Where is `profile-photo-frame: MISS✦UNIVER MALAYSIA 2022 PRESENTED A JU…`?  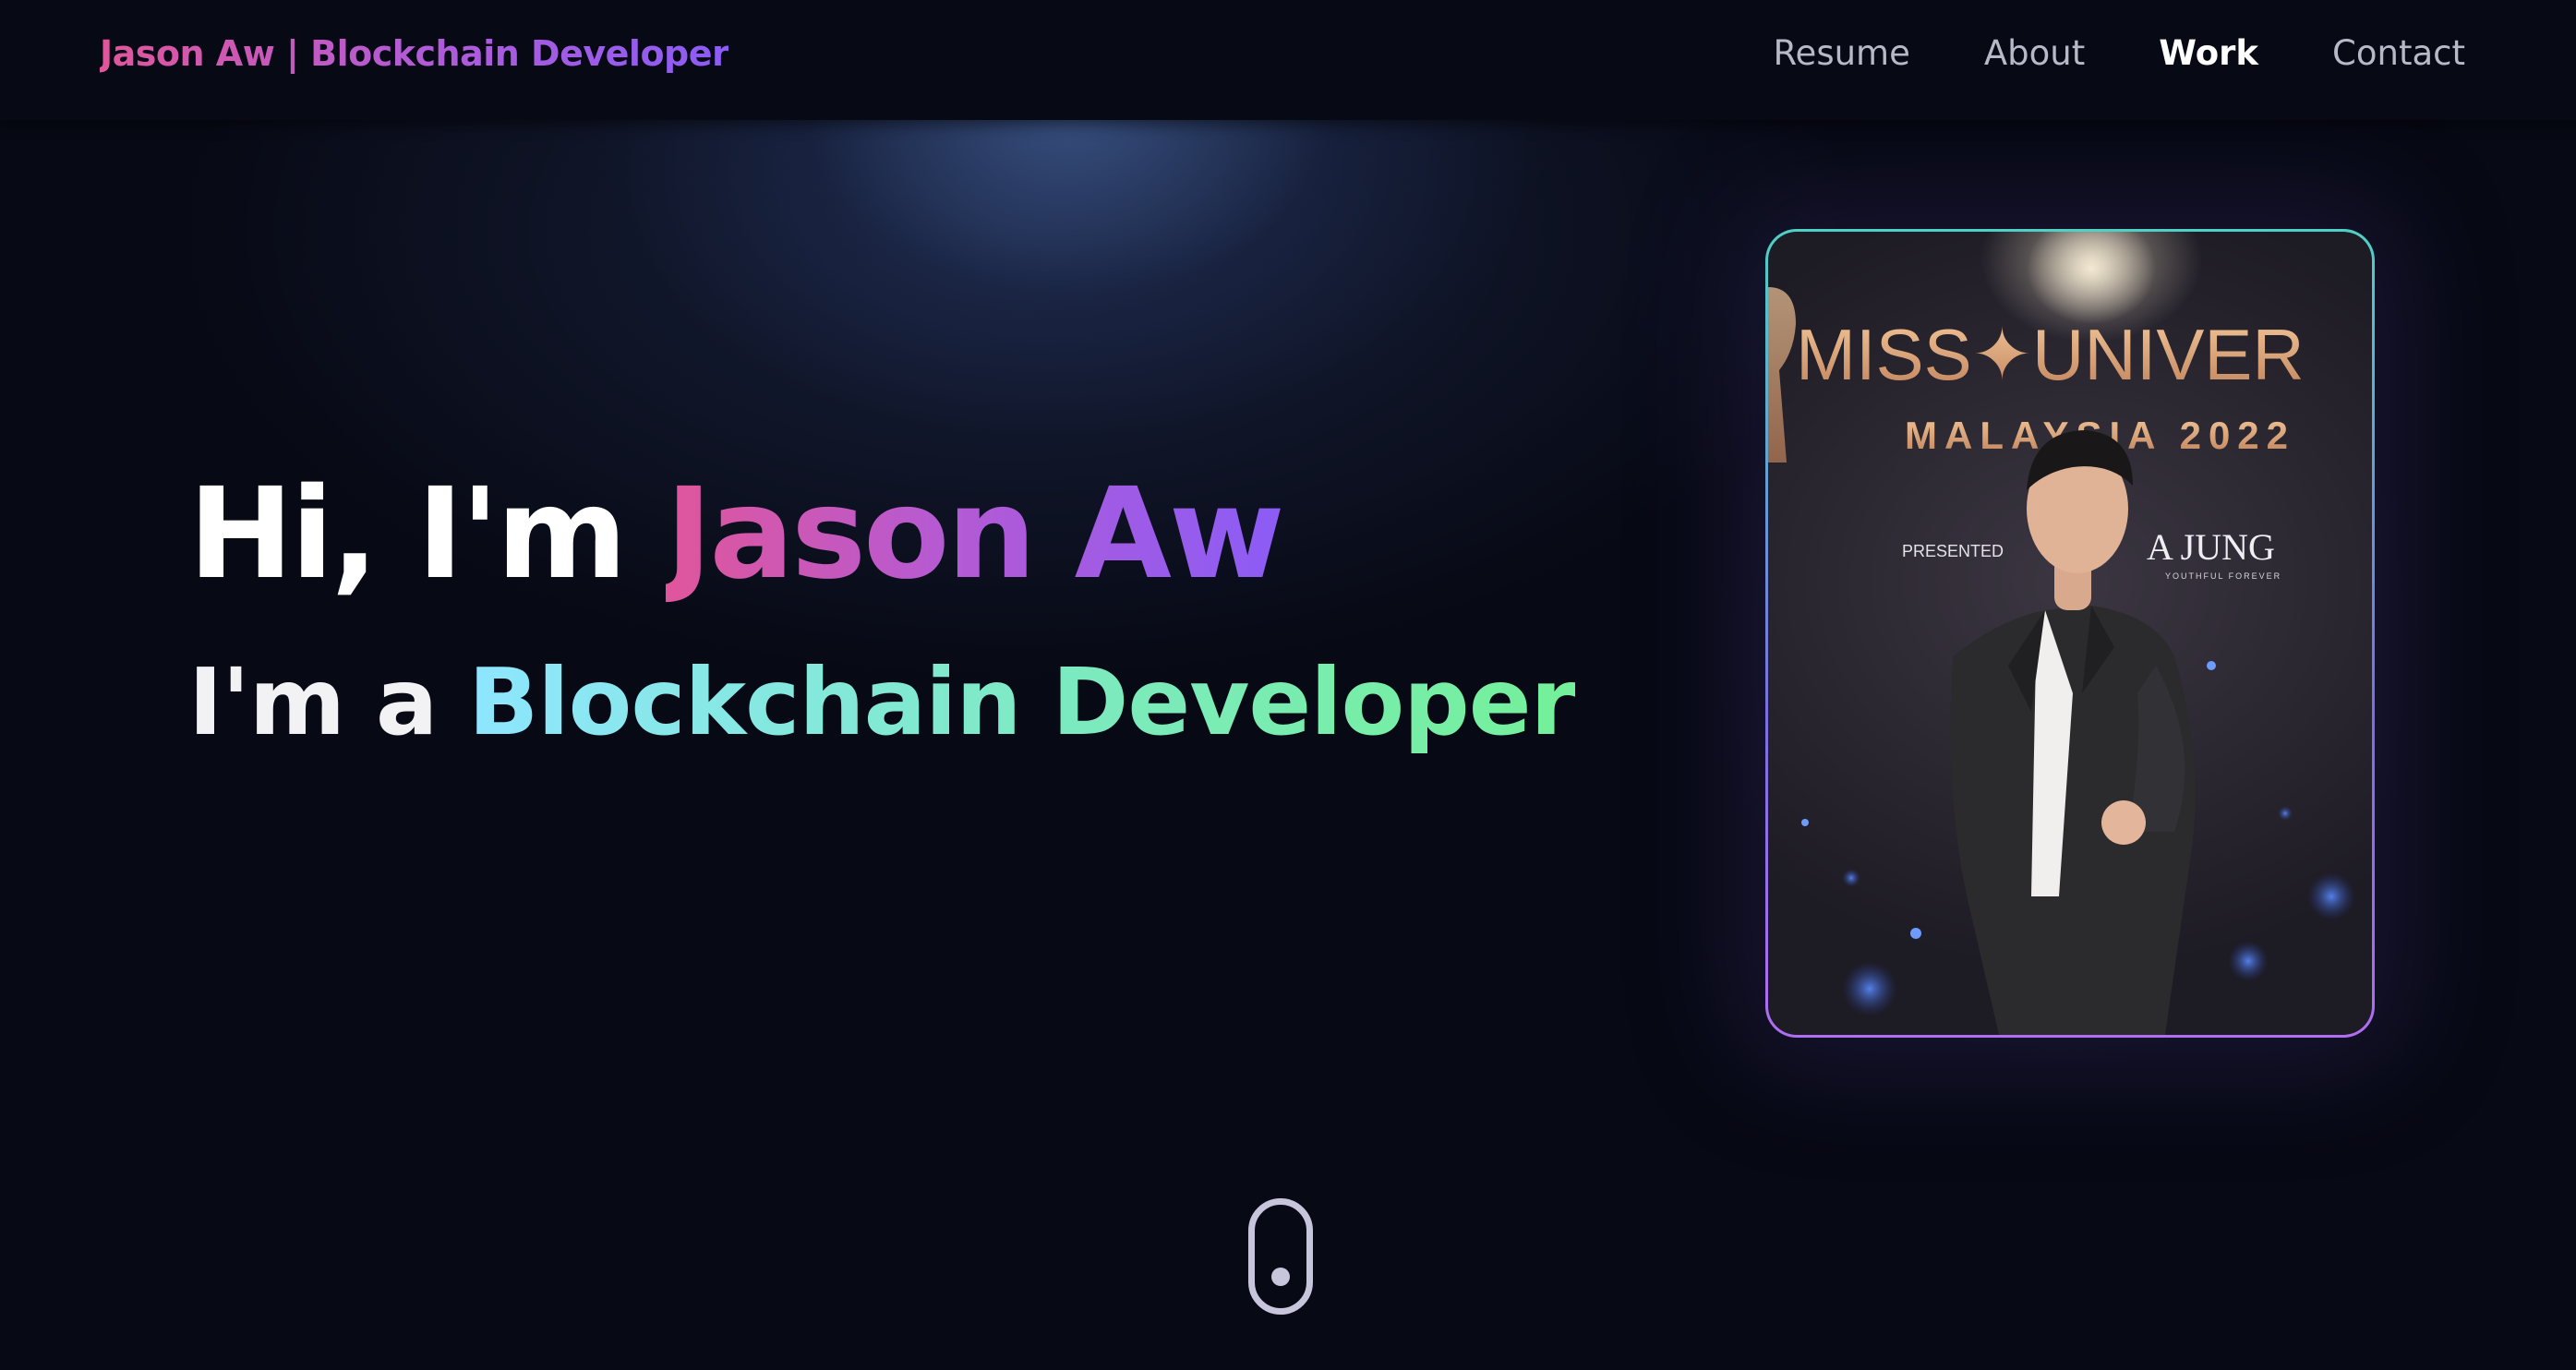 profile-photo-frame: MISS✦UNIVER MALAYSIA 2022 PRESENTED A JU… is located at coordinates (2070, 634).